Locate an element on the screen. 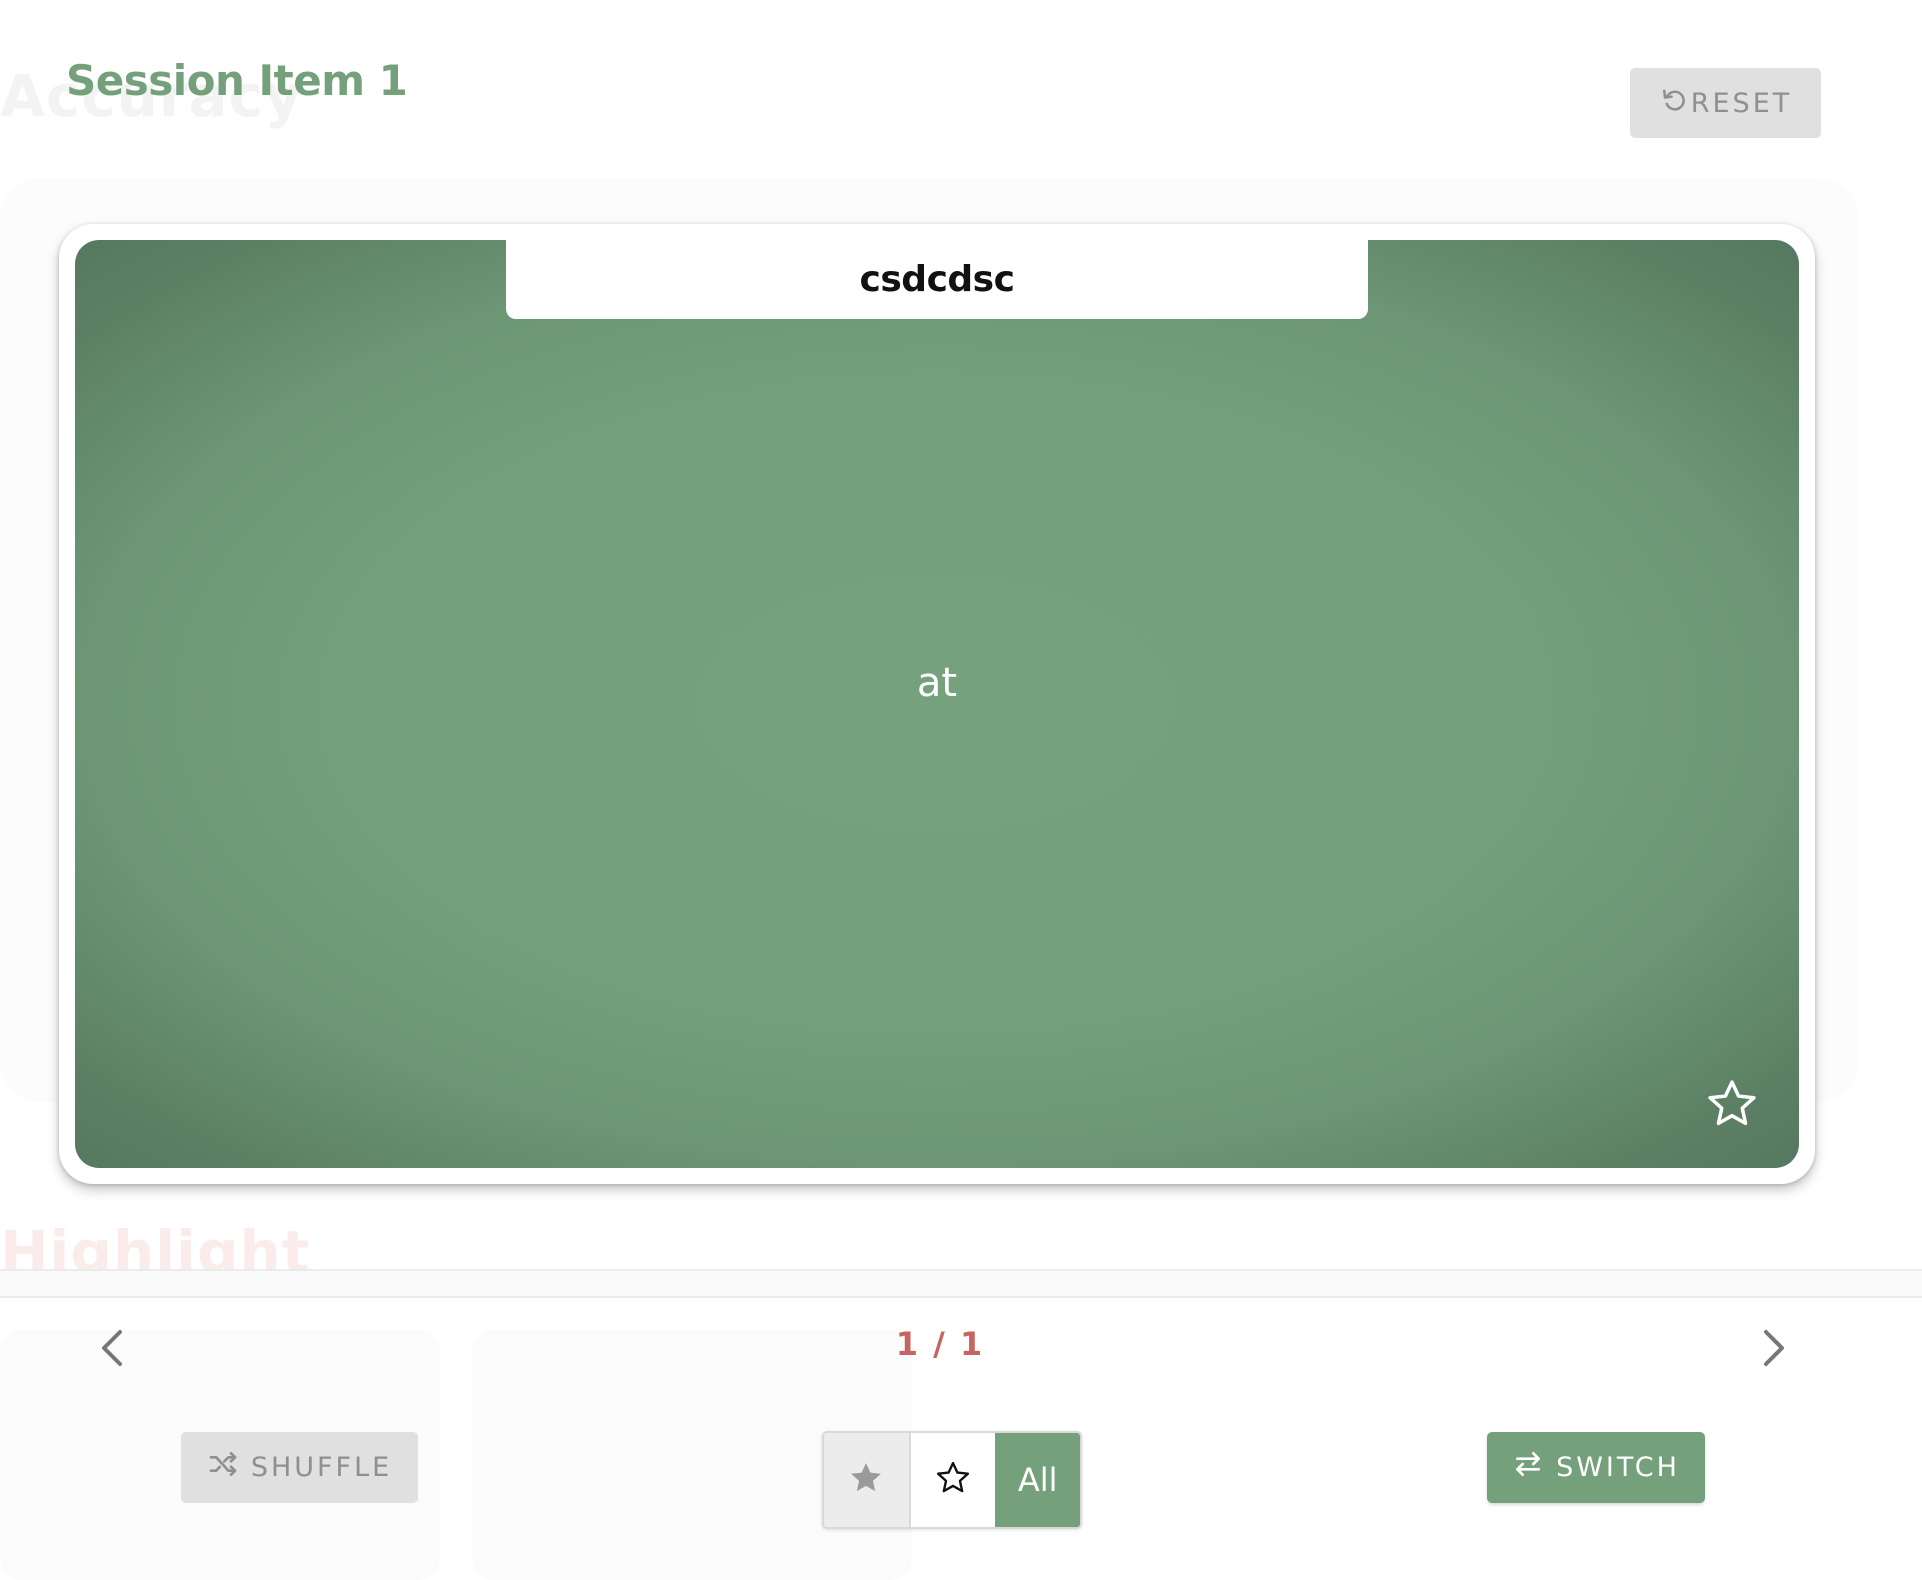 The image size is (1922, 1580). swap-arrows-icon is located at coordinates (1534, 1467).